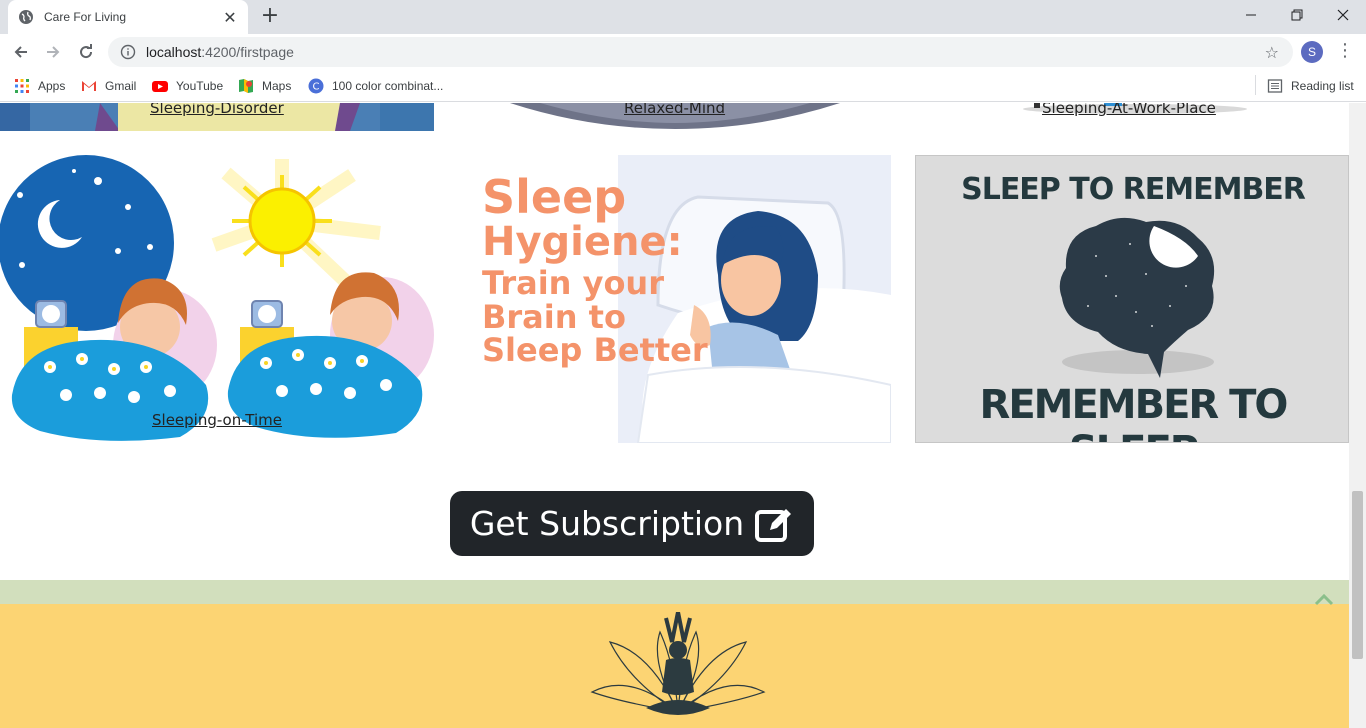  Describe the element at coordinates (1322, 86) in the screenshot. I see `reading-list-label: Reading list` at that location.